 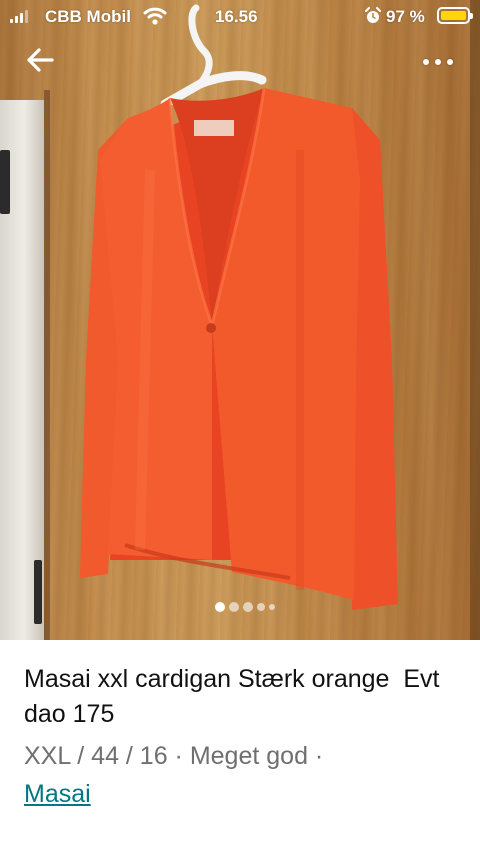 I want to click on status-bar: CBB Mobil 16.56 97 %, so click(x=240, y=17).